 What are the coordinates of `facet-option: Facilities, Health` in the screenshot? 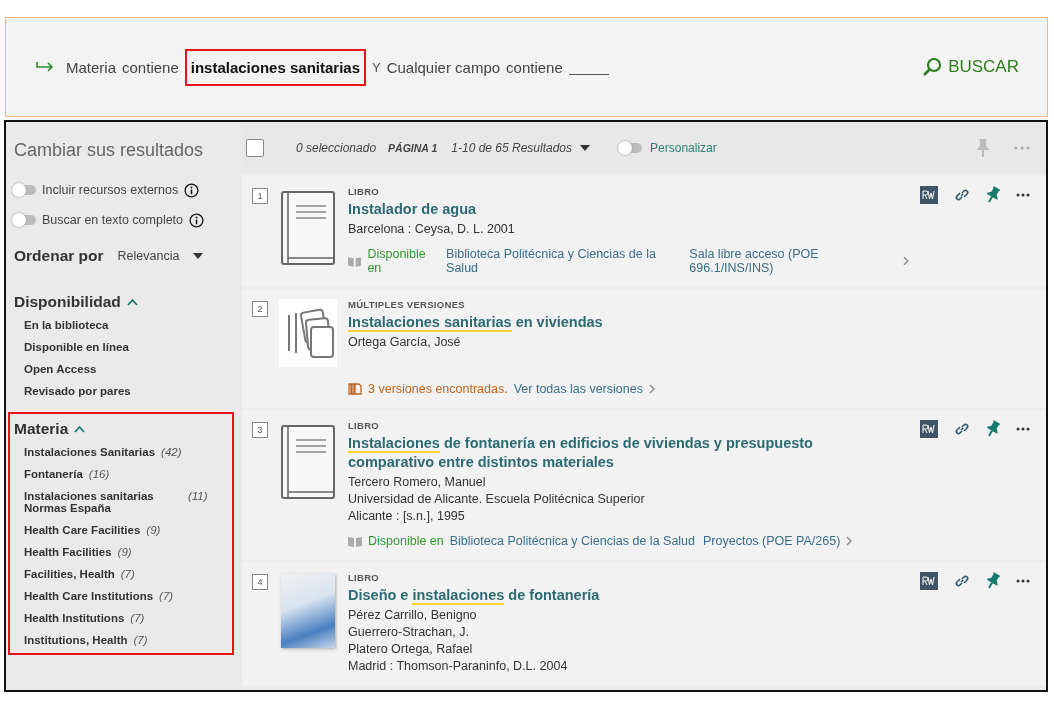 It's located at (69, 574).